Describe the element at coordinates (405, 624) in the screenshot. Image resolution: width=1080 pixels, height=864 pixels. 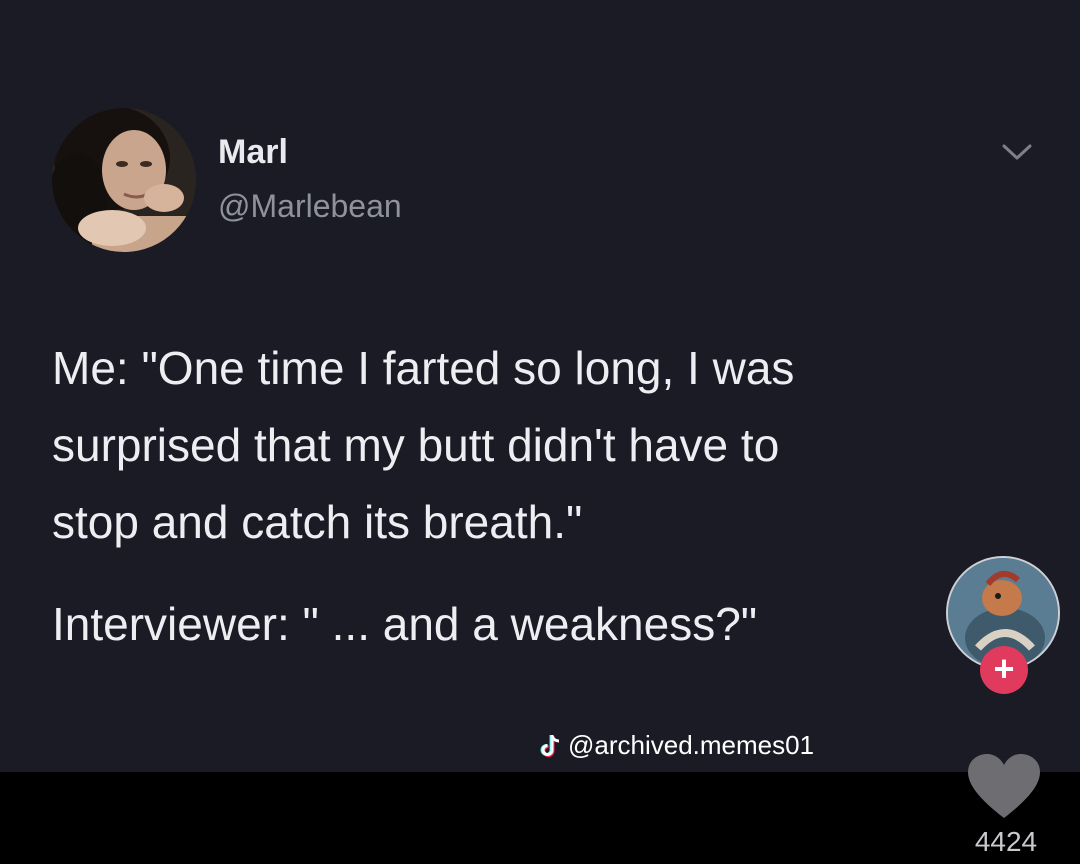
I see `tweet-interviewer-line: Interviewer: " ... and a weakness?"` at that location.